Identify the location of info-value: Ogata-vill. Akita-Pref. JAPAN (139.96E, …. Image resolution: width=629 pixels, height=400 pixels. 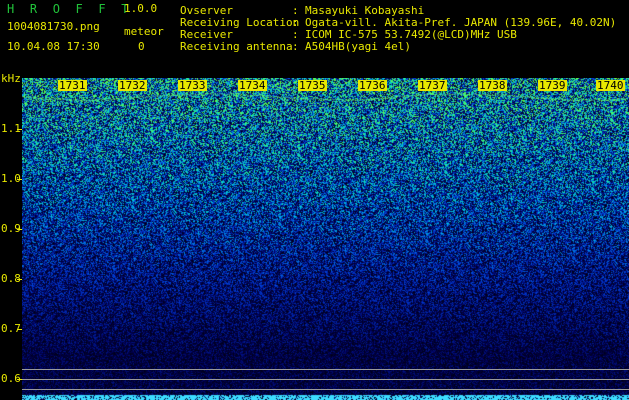
(461, 22).